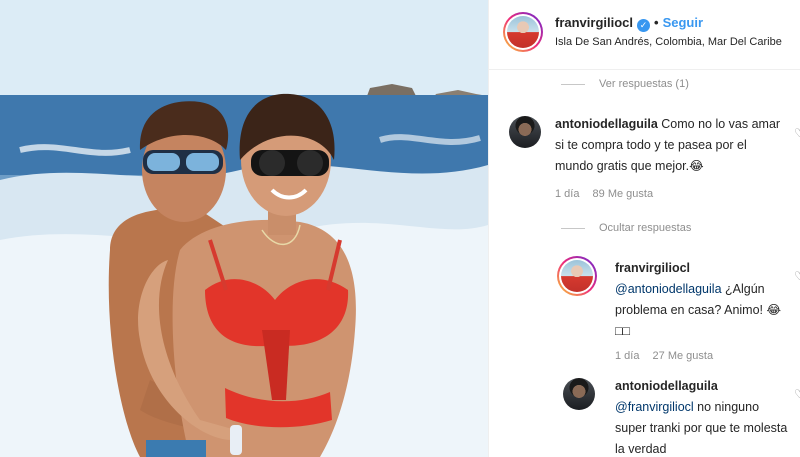 Image resolution: width=800 pixels, height=457 pixels. I want to click on follow-button: Seguir, so click(683, 22).